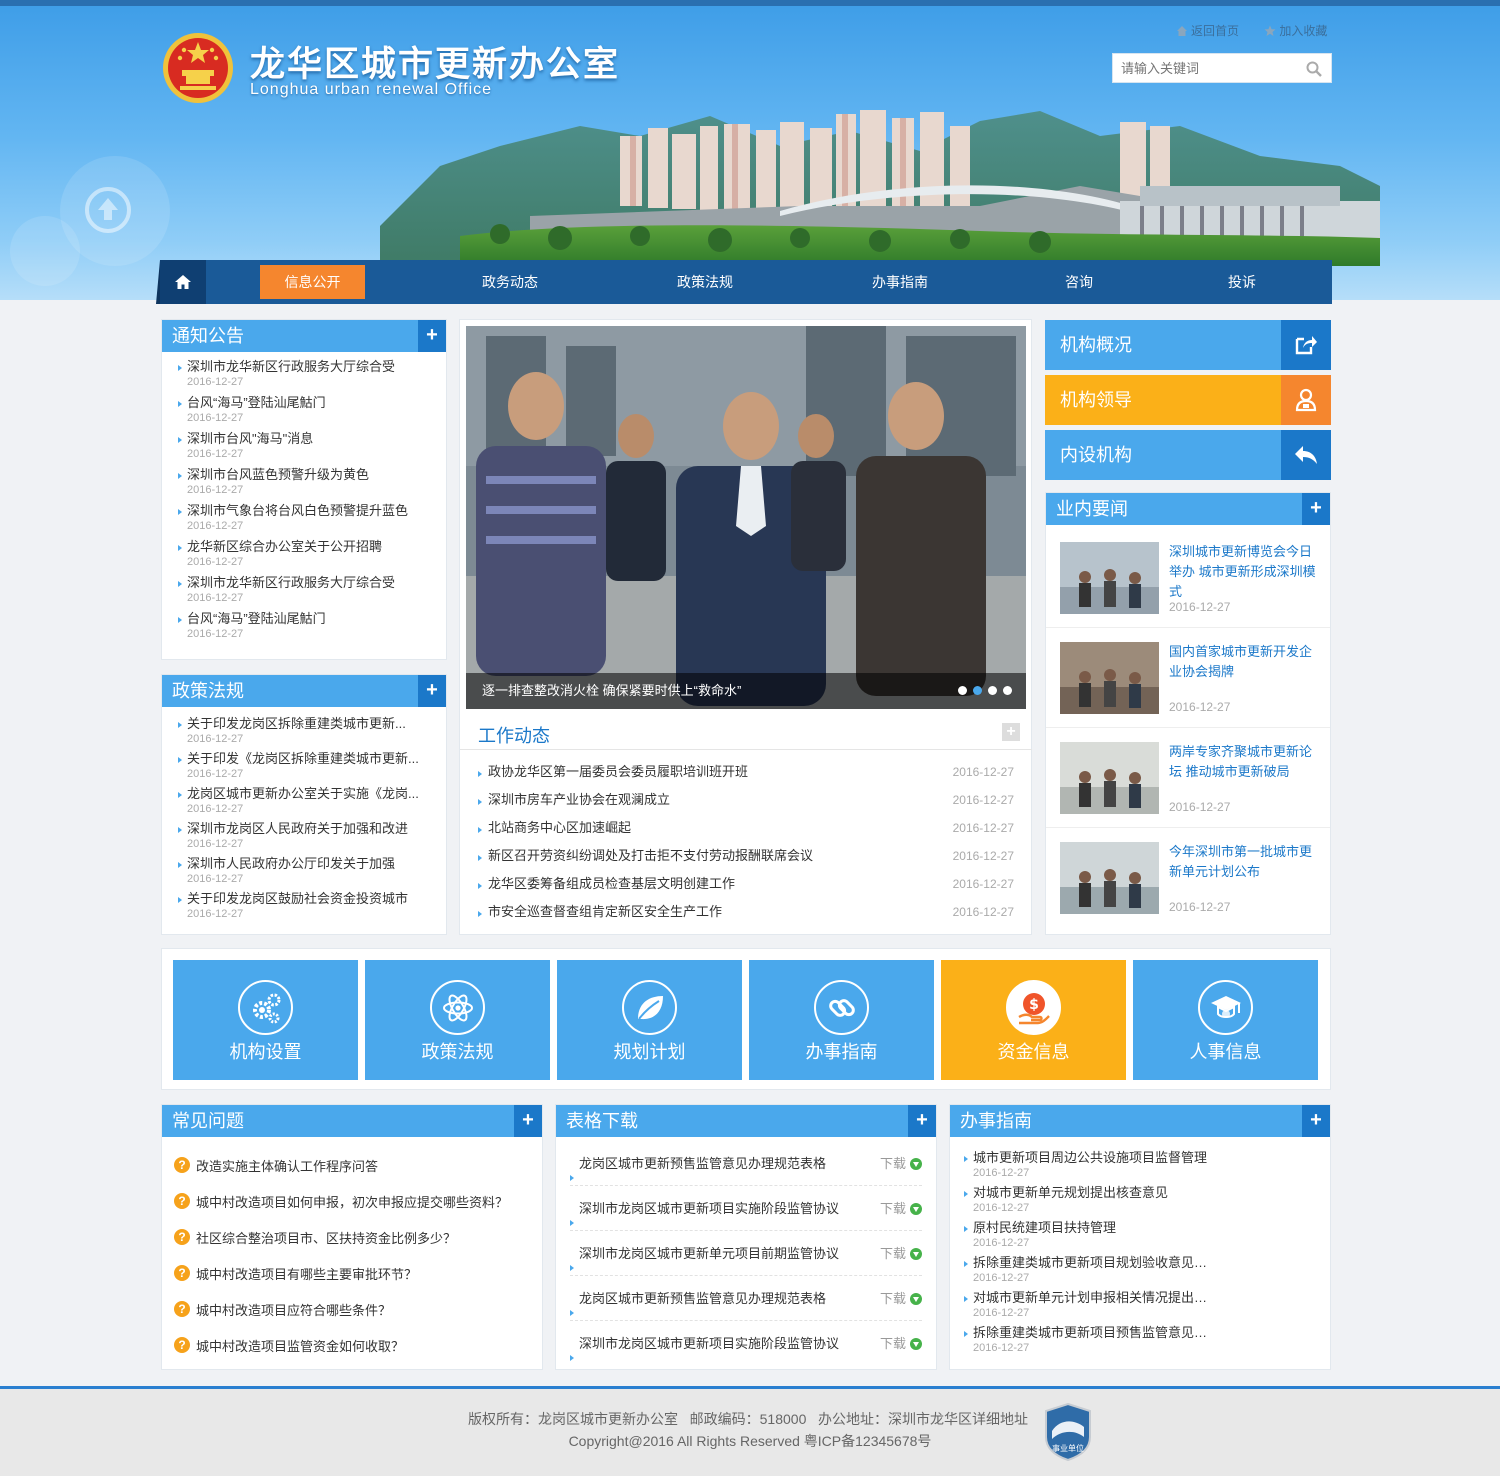  Describe the element at coordinates (1033, 1020) in the screenshot. I see `service-tile: $ 资金信息` at that location.